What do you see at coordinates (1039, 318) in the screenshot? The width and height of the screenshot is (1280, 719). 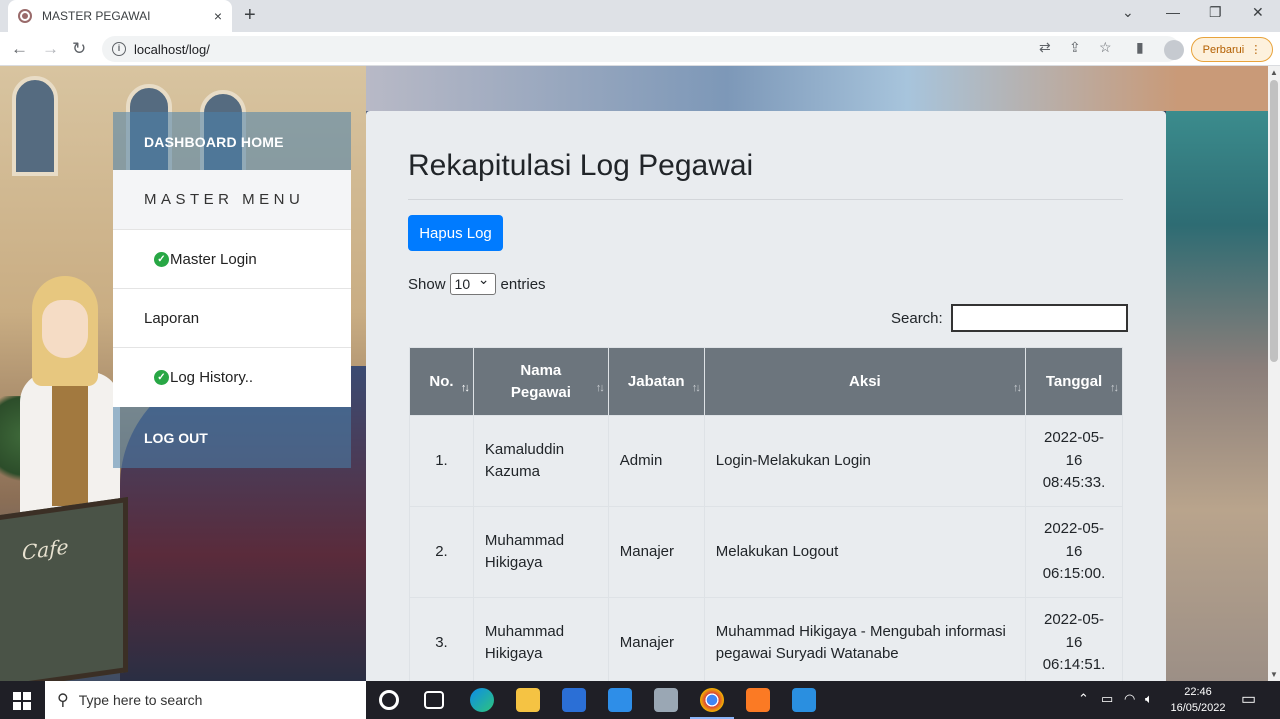 I see `search-input` at bounding box center [1039, 318].